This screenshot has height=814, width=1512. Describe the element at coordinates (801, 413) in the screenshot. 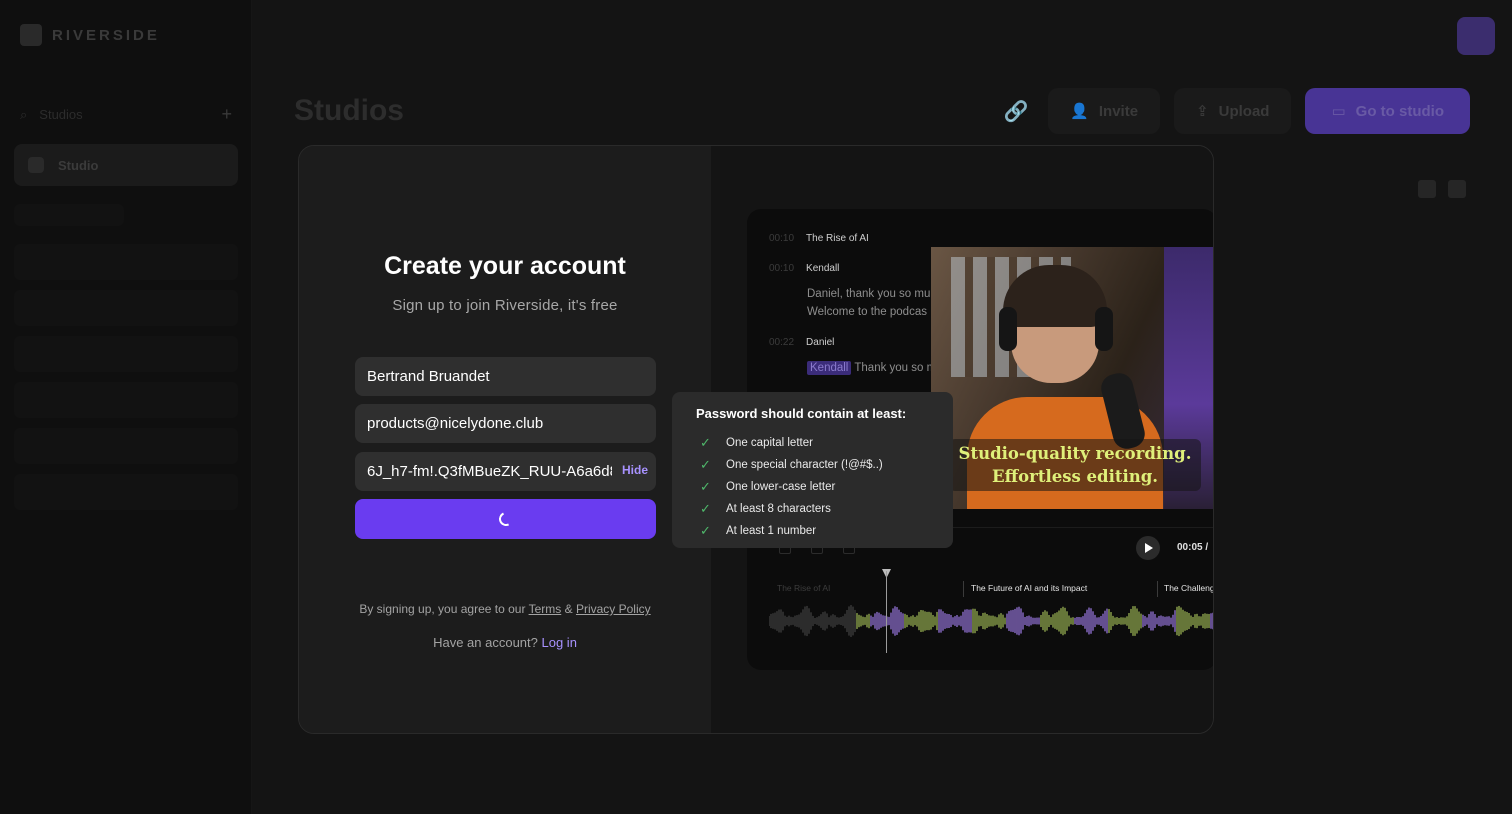

I see `tooltip-title: Password should contain at least:` at that location.